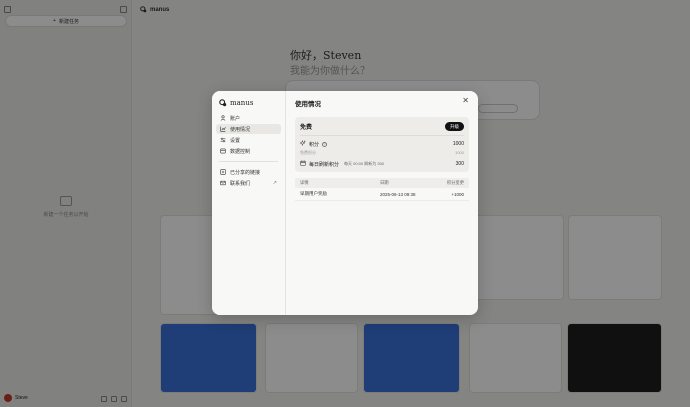  What do you see at coordinates (325, 144) in the screenshot?
I see `info-icon: ?` at bounding box center [325, 144].